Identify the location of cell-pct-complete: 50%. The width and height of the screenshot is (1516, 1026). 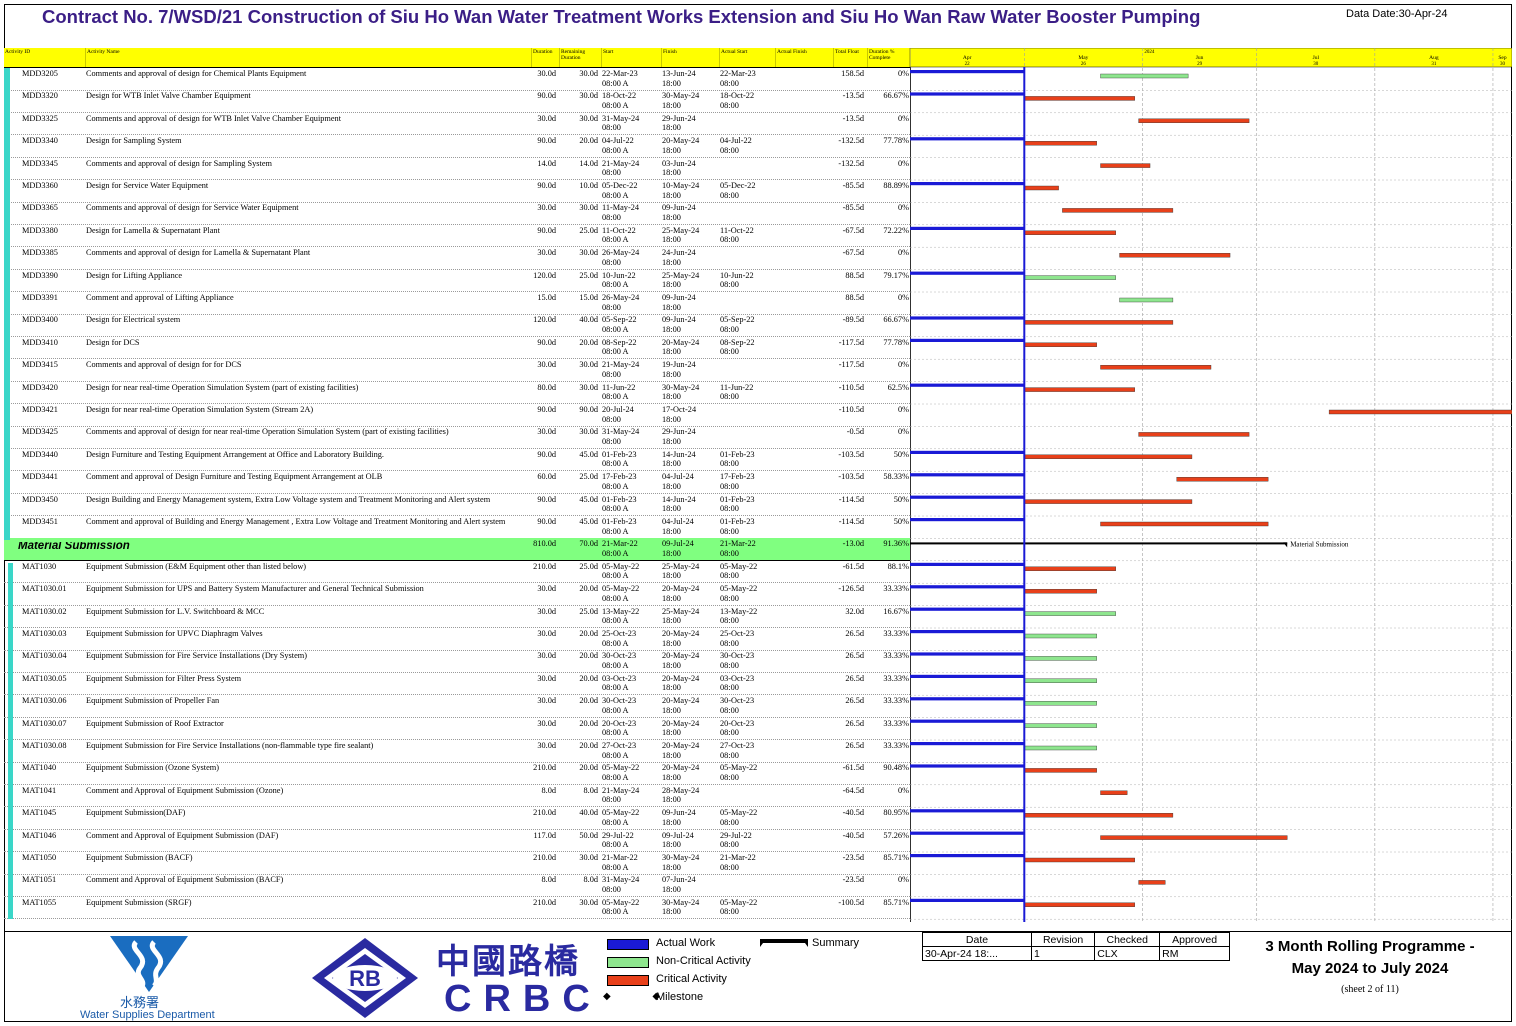
(887, 500).